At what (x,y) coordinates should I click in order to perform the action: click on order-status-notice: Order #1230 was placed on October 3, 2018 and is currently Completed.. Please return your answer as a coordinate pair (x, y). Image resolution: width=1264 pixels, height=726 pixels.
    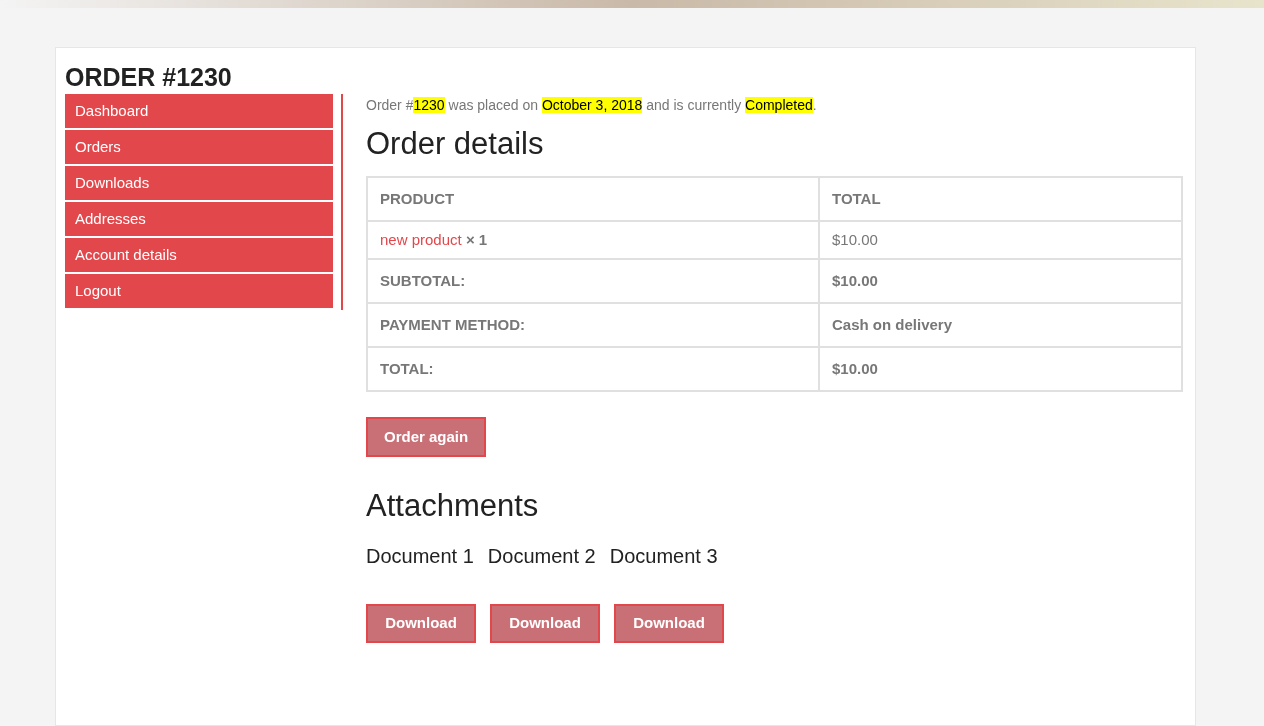
    Looking at the image, I should click on (591, 105).